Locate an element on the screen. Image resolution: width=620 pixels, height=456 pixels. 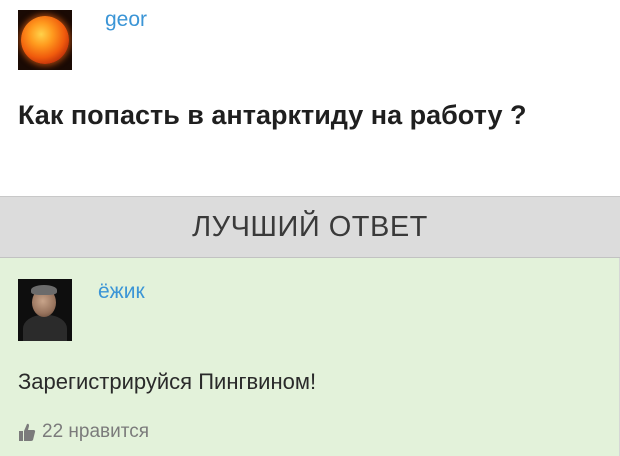
answer-text: Зарегистрируйся Пингвином! is located at coordinates (167, 381).